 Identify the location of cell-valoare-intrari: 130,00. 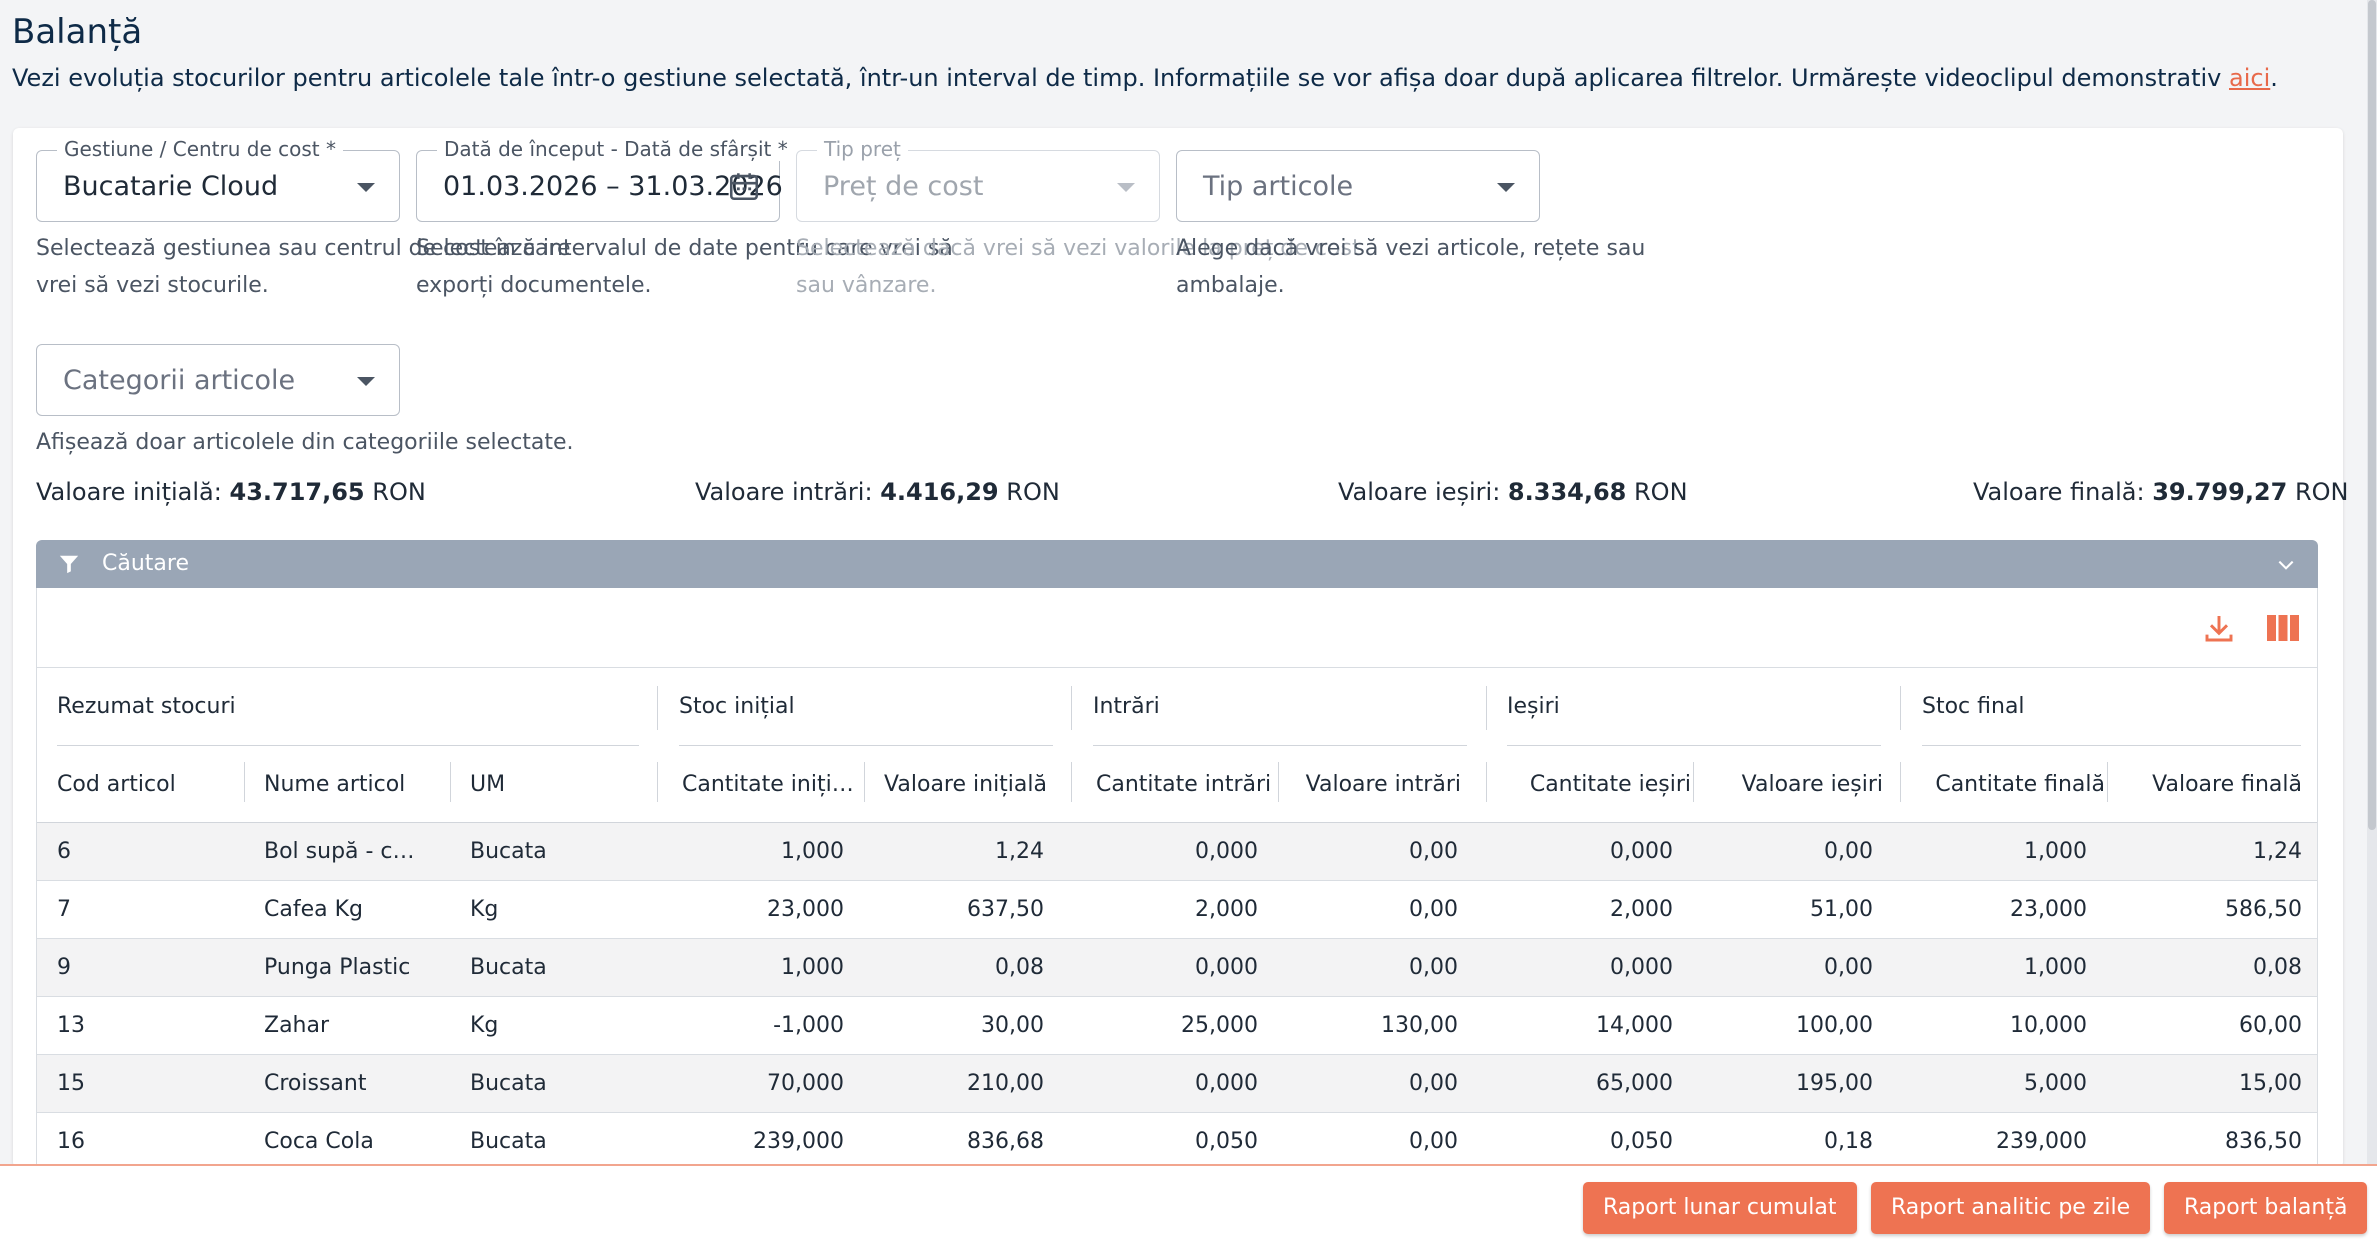
(1419, 1025).